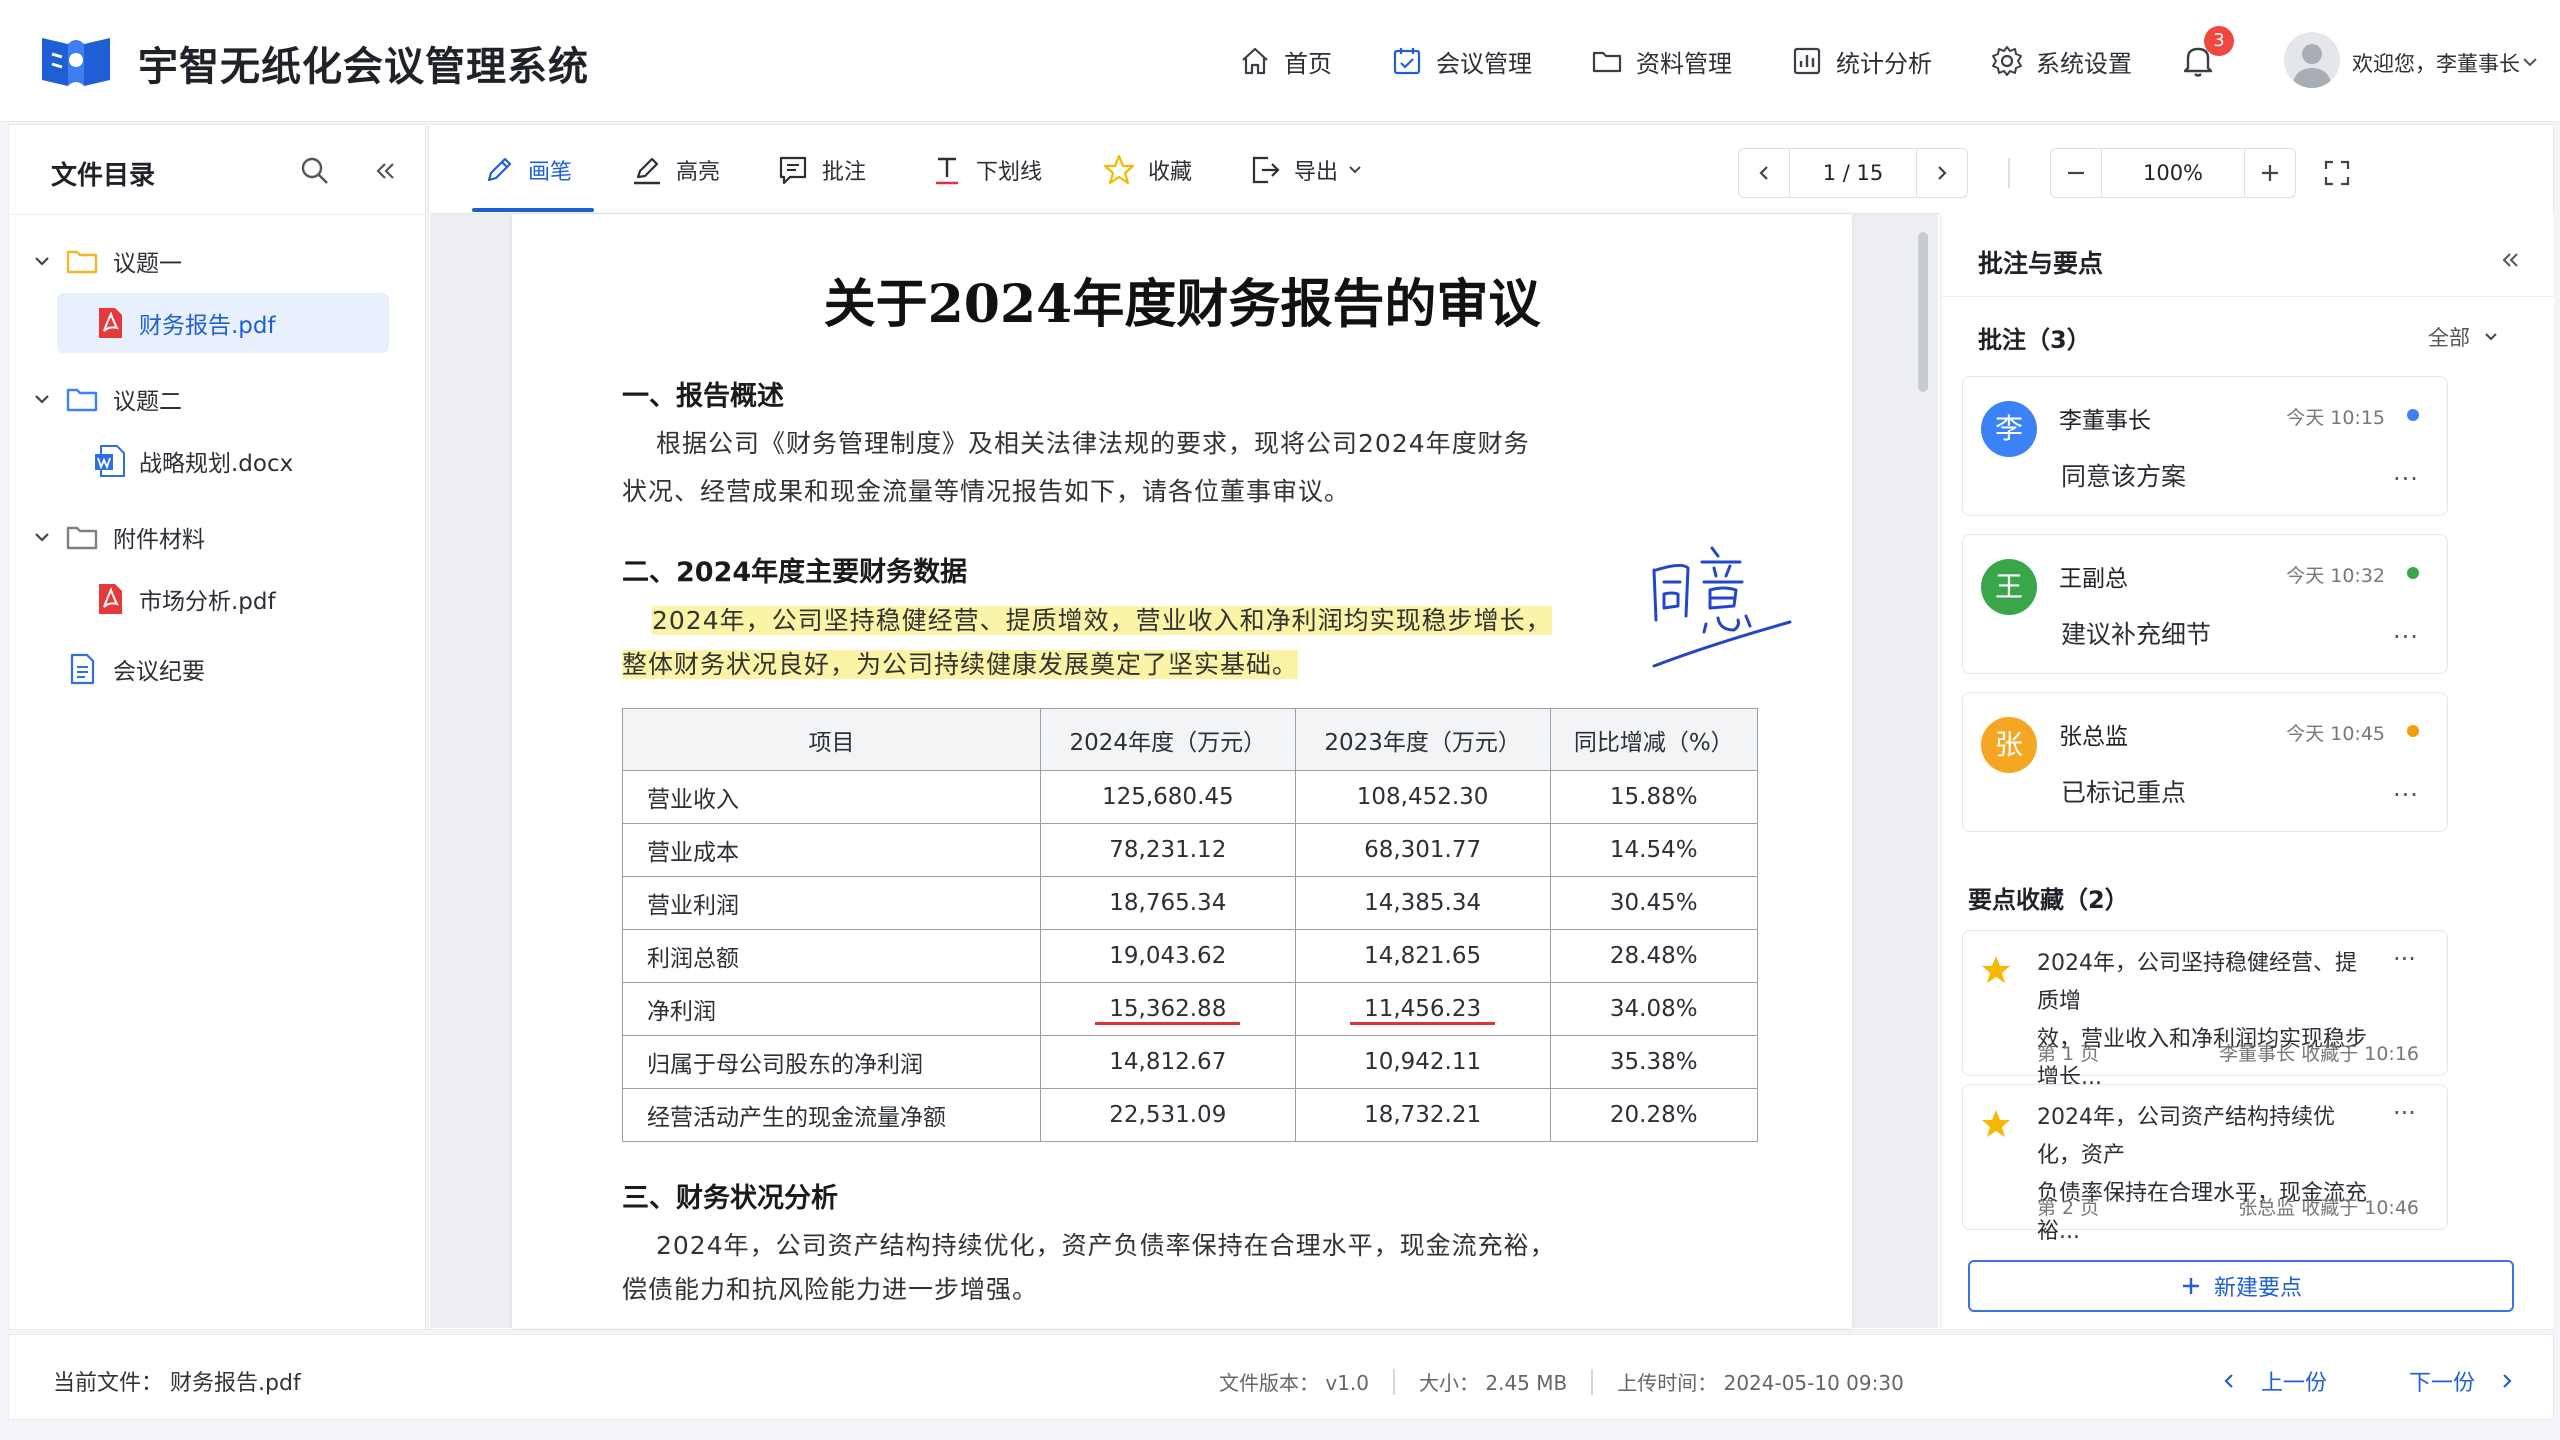 The height and width of the screenshot is (1440, 2560). What do you see at coordinates (986, 491) in the screenshot?
I see `paragraph-line: 状况、经营成果和现金流量等情况报告如下，请各位董事审议。` at bounding box center [986, 491].